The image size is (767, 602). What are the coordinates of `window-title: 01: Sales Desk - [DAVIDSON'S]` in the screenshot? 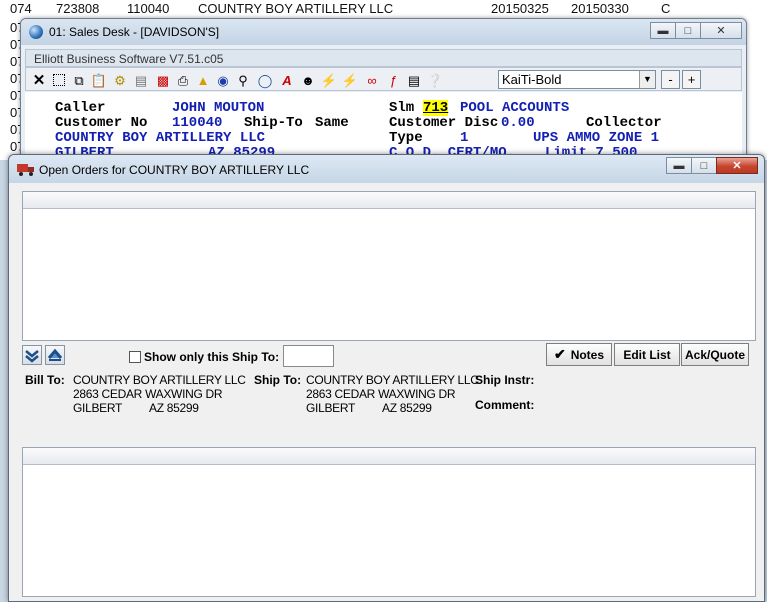 It's located at (134, 32).